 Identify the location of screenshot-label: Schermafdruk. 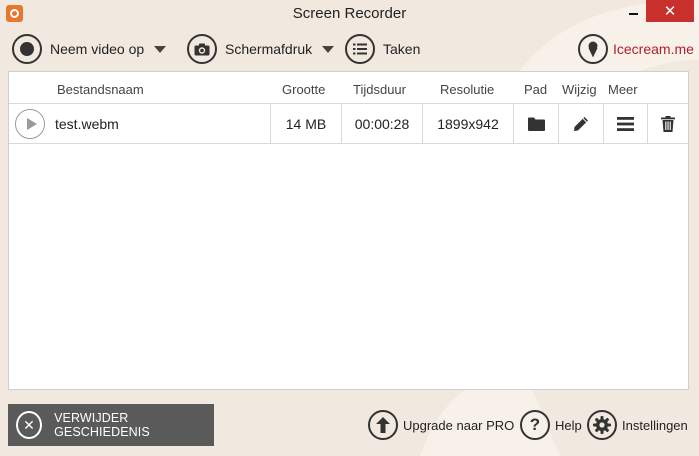
(269, 49).